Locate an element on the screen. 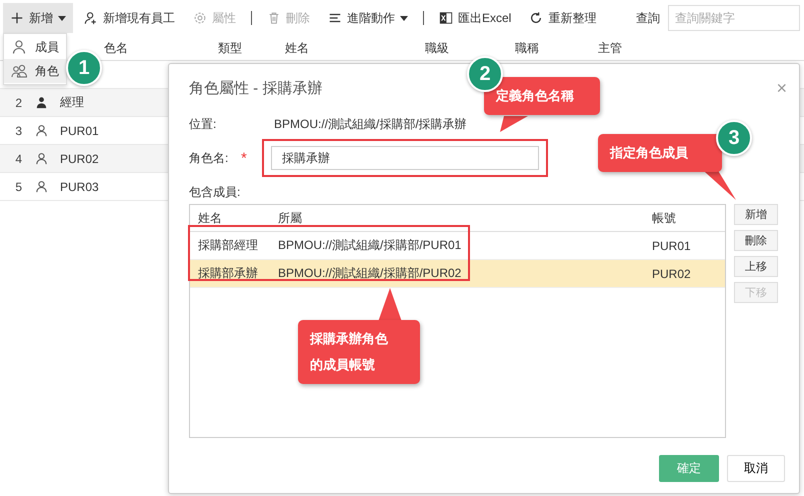  table-row: 採購部承辦 BPMOU://測試組織/採購部/PUR02 PUR02 is located at coordinates (457, 274).